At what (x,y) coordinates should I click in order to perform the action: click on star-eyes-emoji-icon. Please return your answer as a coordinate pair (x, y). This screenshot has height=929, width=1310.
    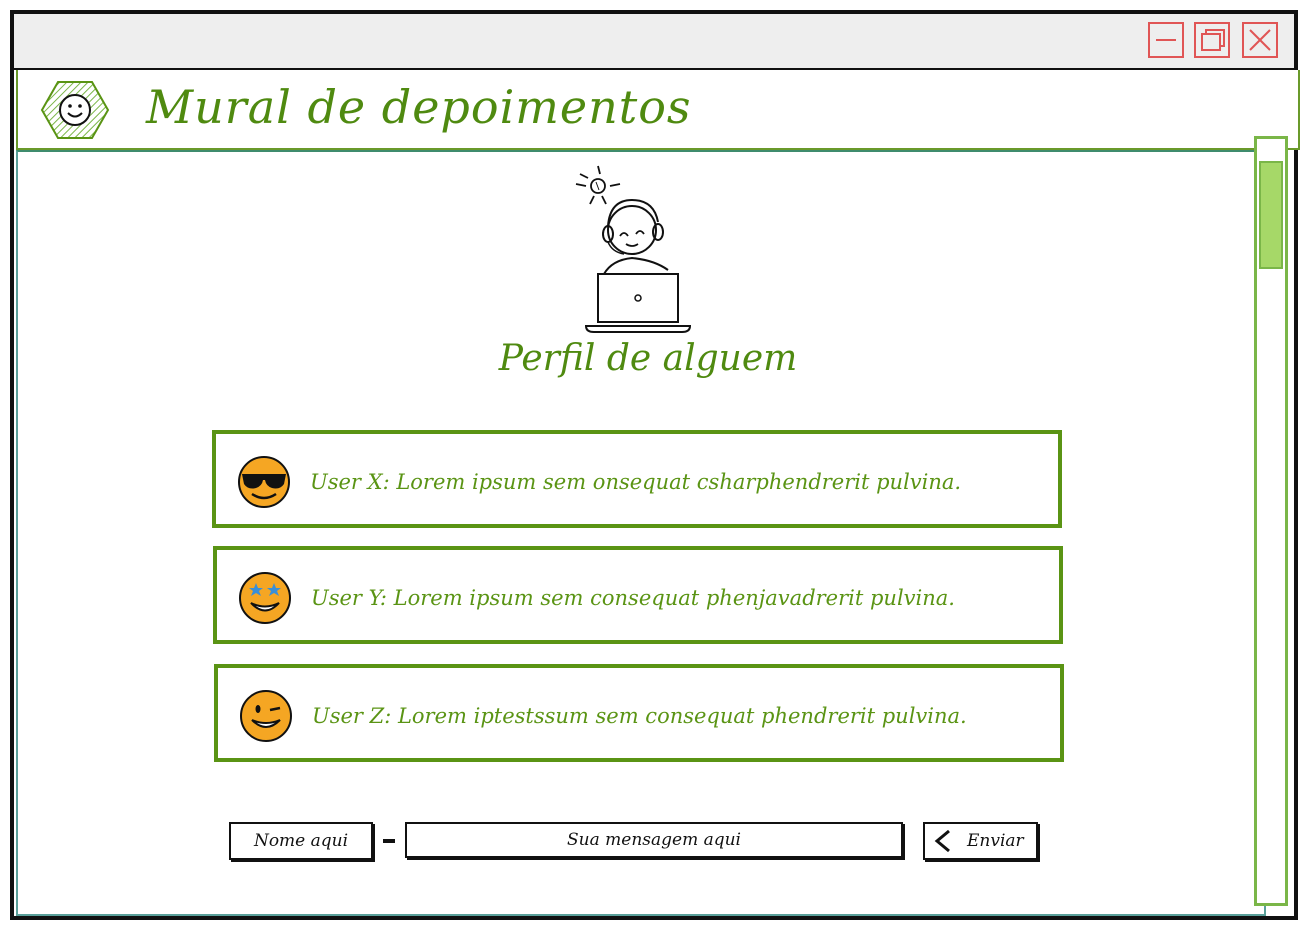
    Looking at the image, I should click on (265, 598).